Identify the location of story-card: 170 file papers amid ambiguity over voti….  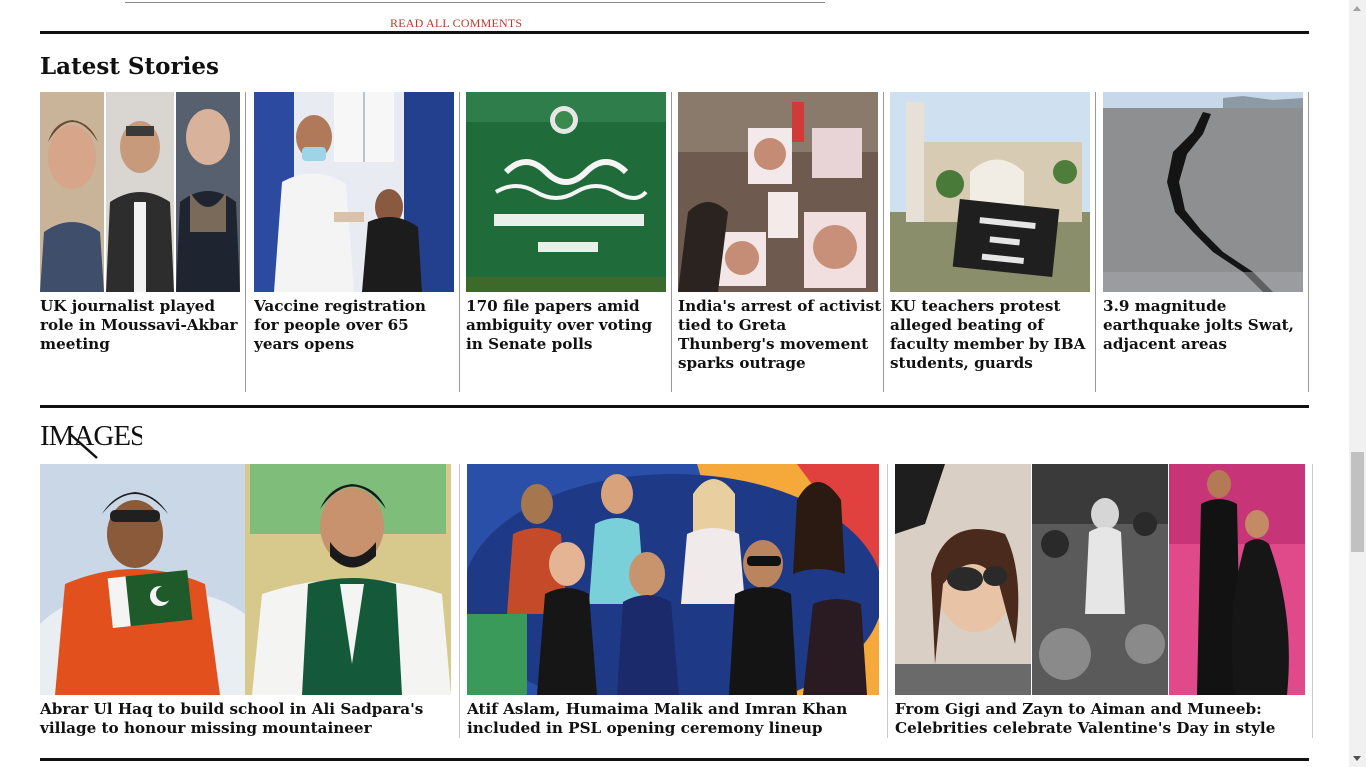
(566, 242).